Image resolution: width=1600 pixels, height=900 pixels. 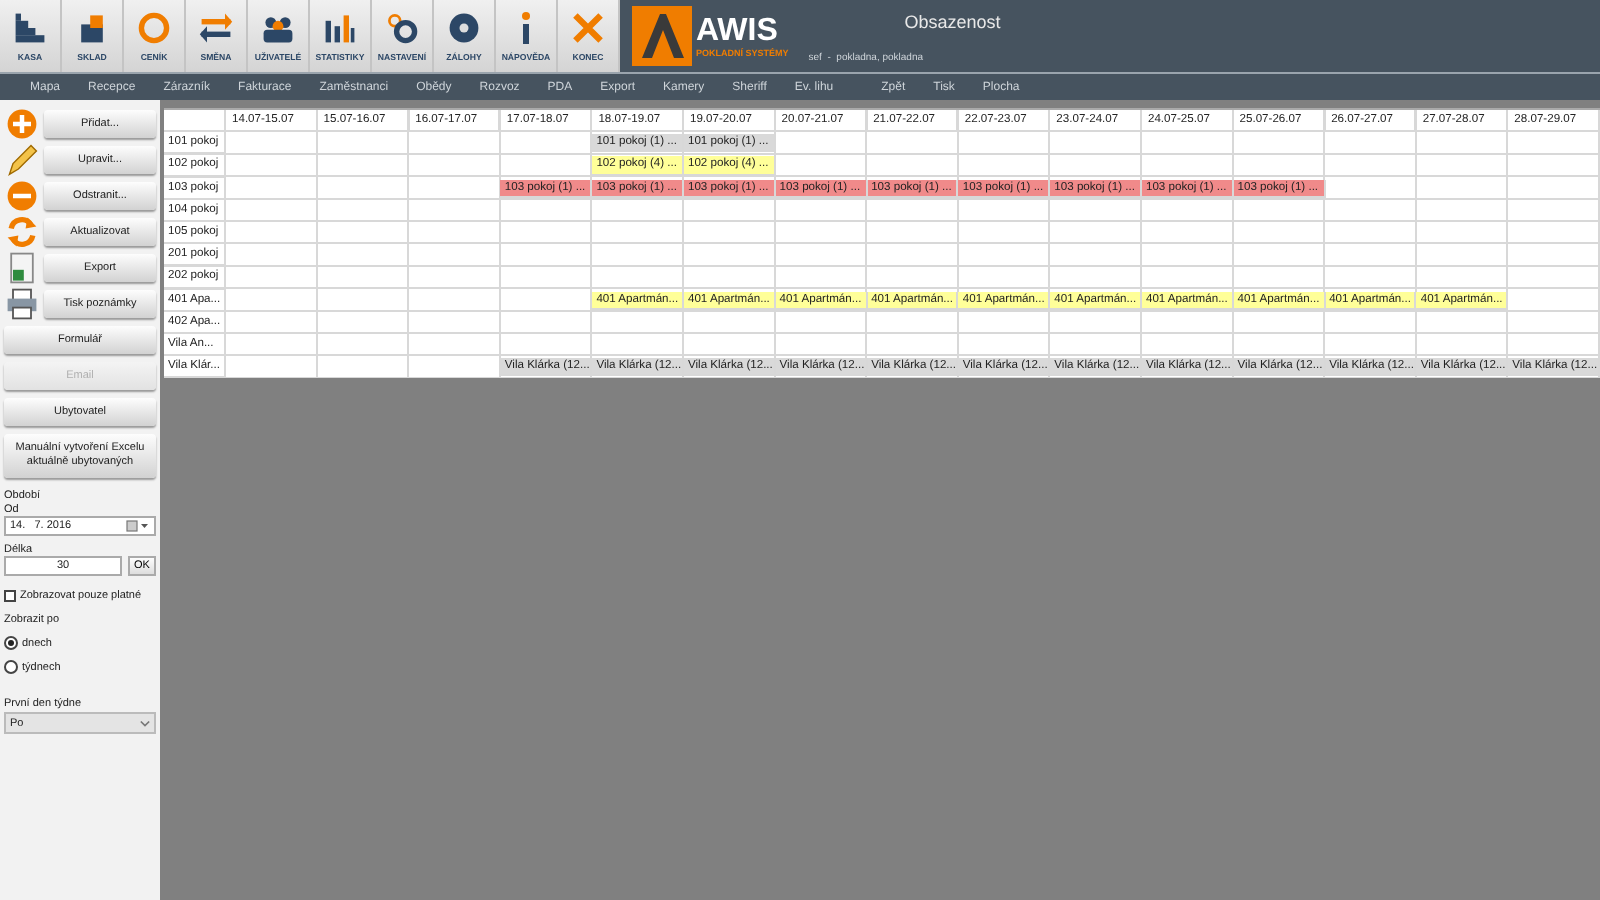 What do you see at coordinates (216, 28) in the screenshot?
I see `swap-arrows-icon` at bounding box center [216, 28].